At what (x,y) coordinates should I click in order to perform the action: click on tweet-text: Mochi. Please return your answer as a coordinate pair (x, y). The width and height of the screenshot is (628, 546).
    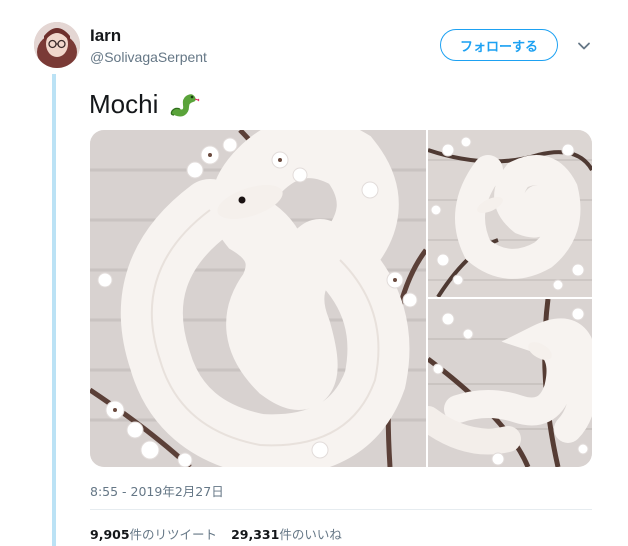
    Looking at the image, I should click on (144, 104).